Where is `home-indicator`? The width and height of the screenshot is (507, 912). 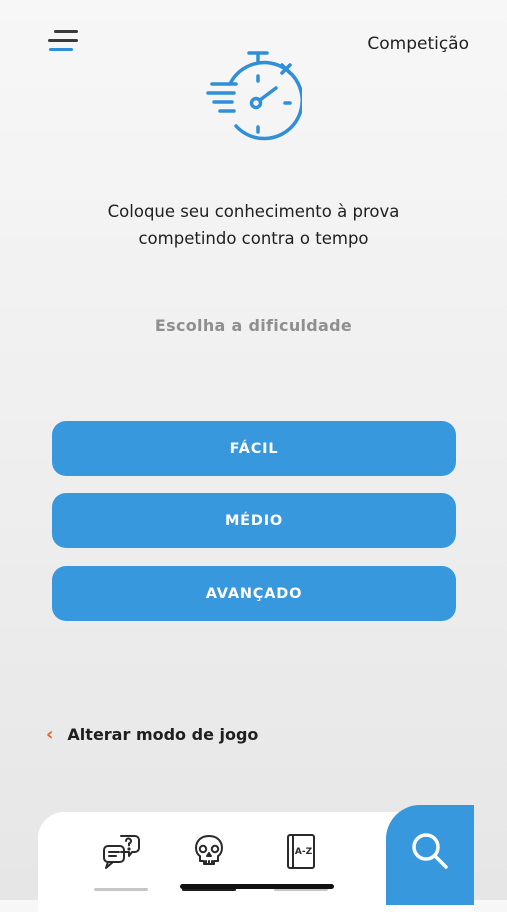
home-indicator is located at coordinates (257, 886).